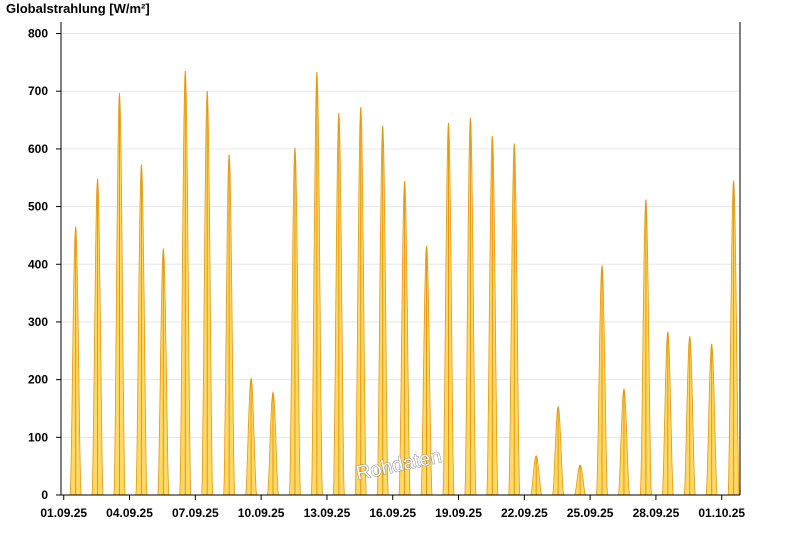 This screenshot has height=550, width=800. Describe the element at coordinates (38, 264) in the screenshot. I see `y-tick-label: 400` at that location.